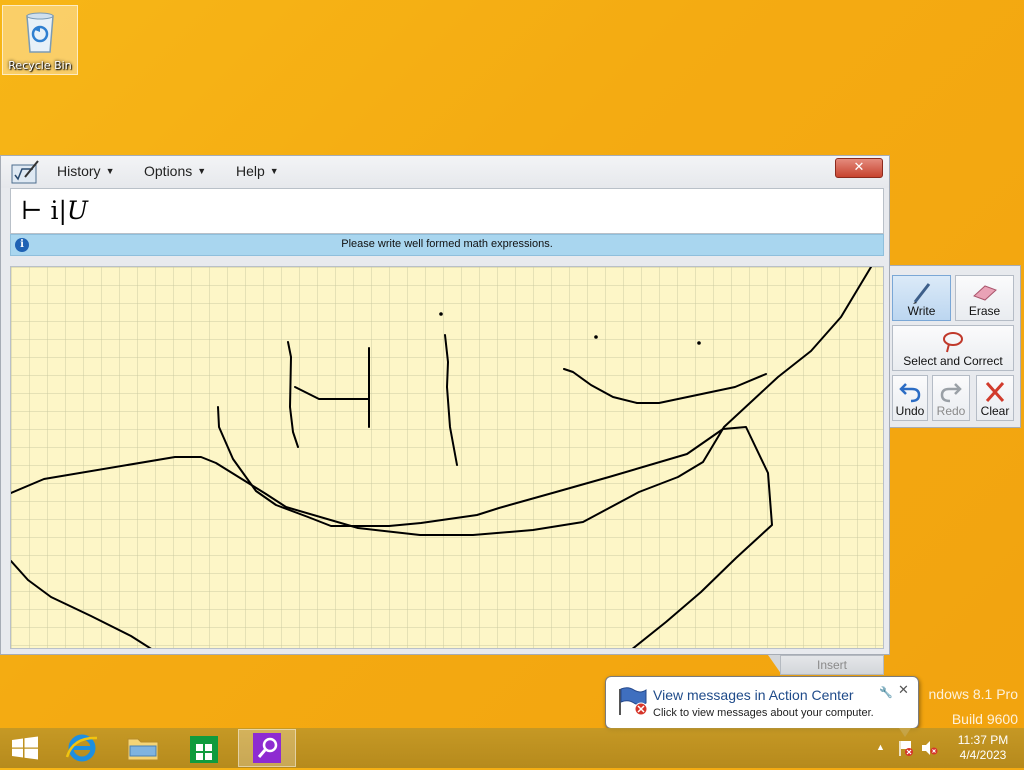  Describe the element at coordinates (168, 171) in the screenshot. I see `menu-options-label: Options` at that location.